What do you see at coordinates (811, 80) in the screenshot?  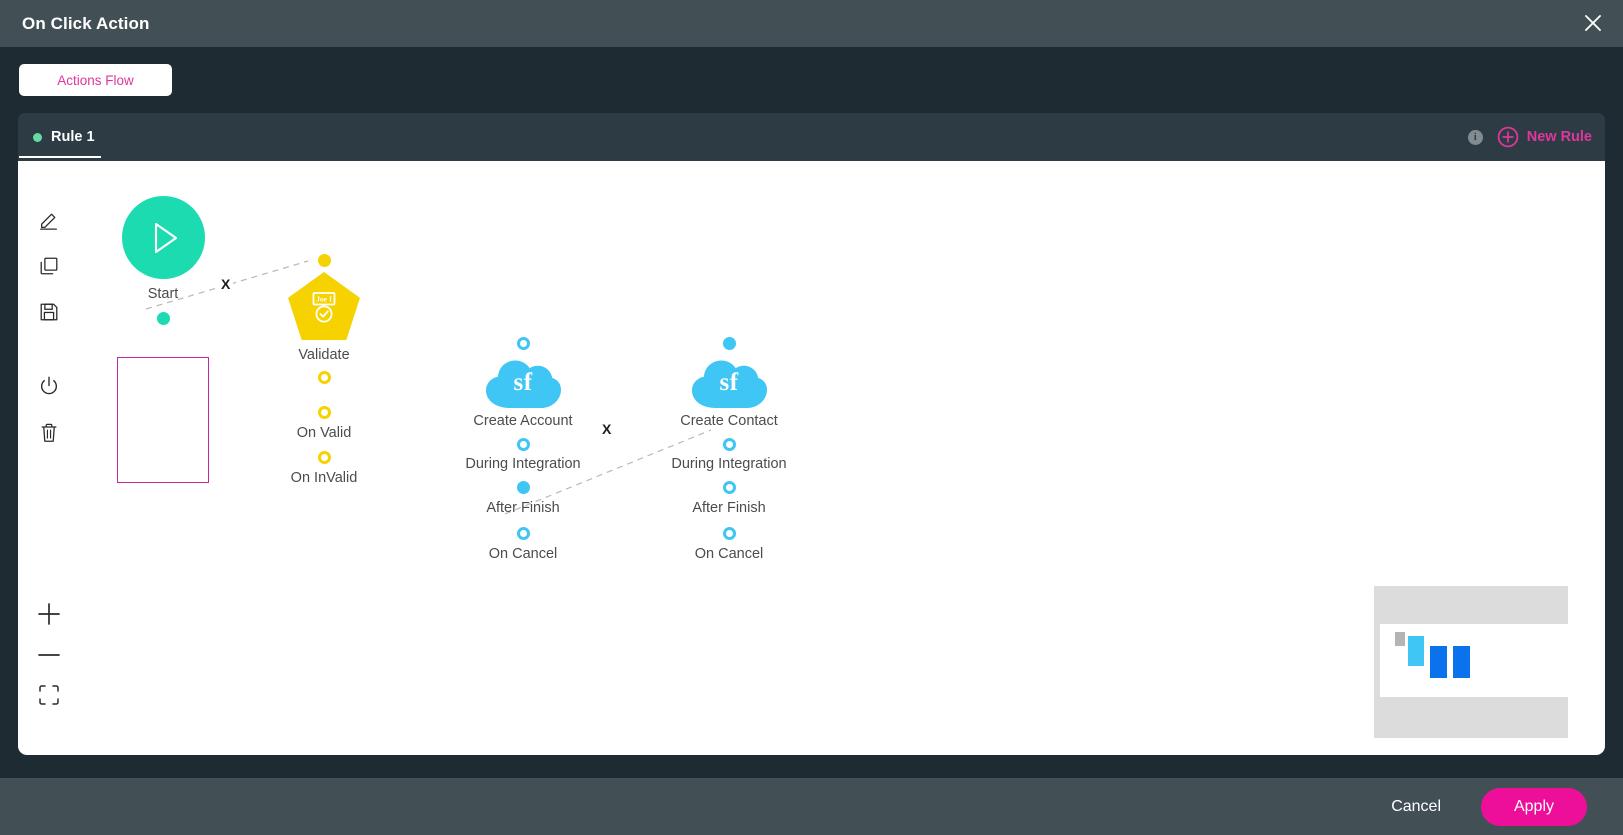 I see `flow-toolbar: Actions Flow` at bounding box center [811, 80].